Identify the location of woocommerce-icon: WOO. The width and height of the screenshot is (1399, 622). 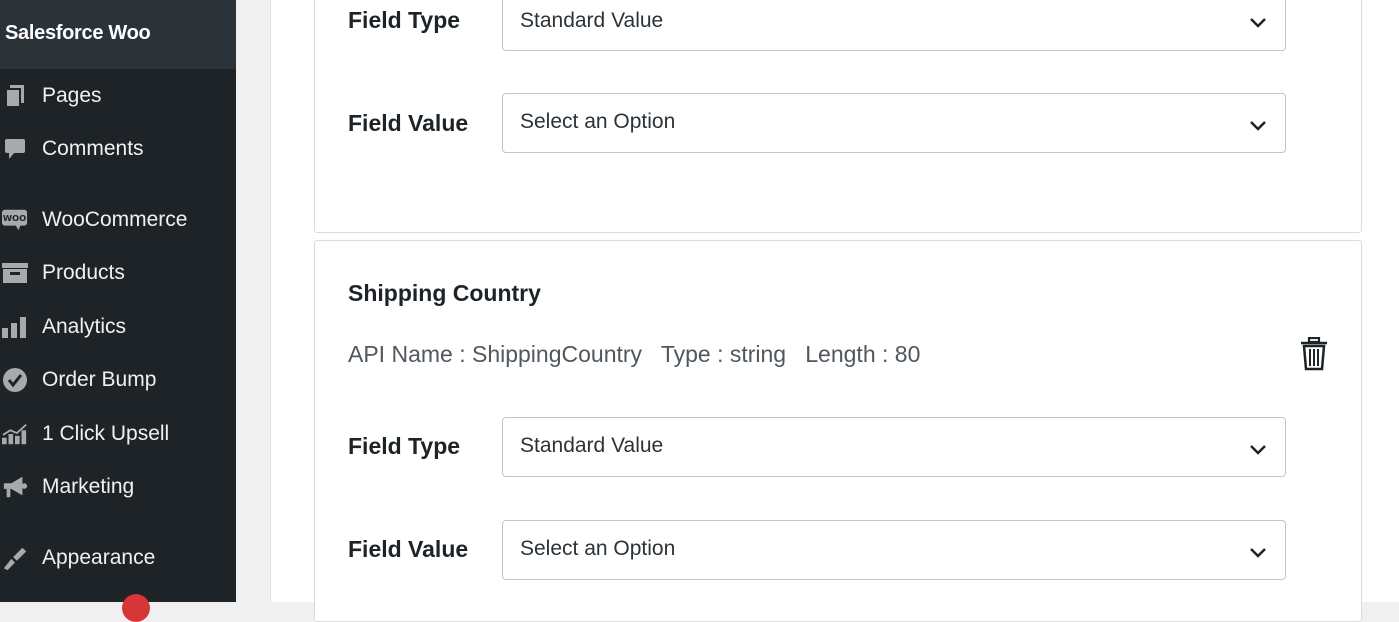
(15, 220).